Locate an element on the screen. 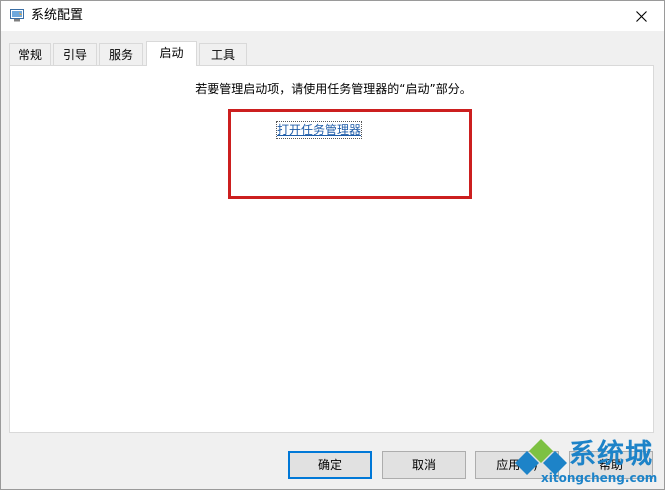 The width and height of the screenshot is (665, 490). close-icon is located at coordinates (641, 16).